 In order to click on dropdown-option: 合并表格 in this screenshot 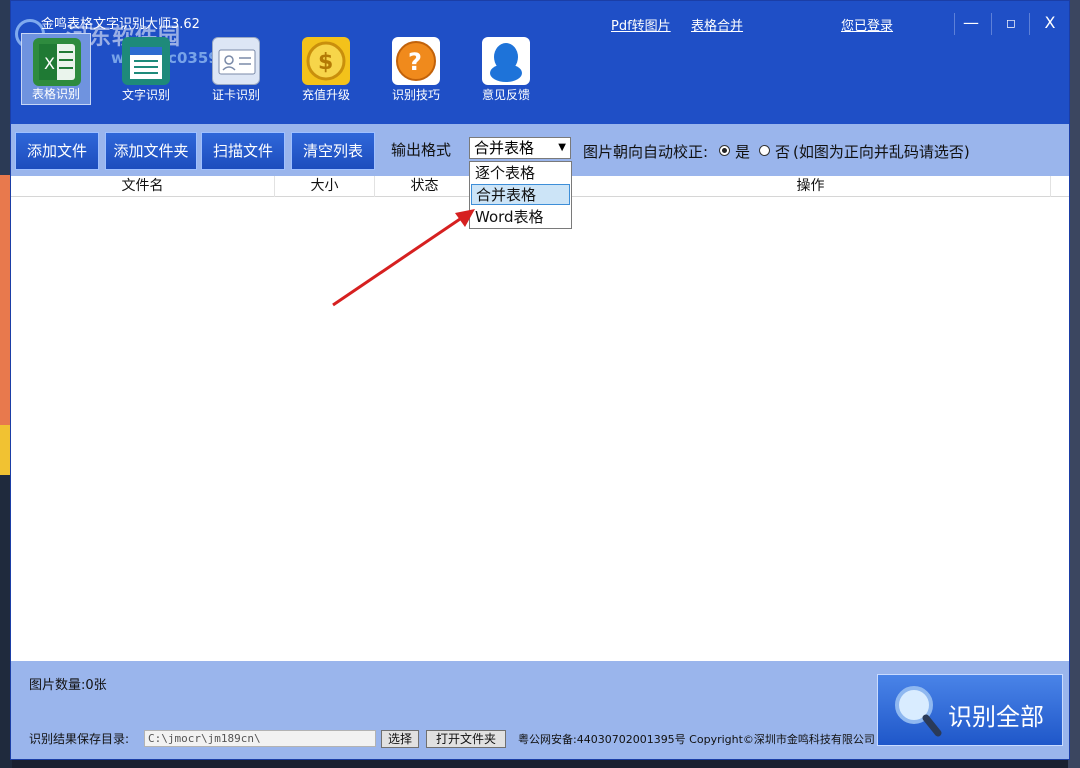, I will do `click(520, 194)`.